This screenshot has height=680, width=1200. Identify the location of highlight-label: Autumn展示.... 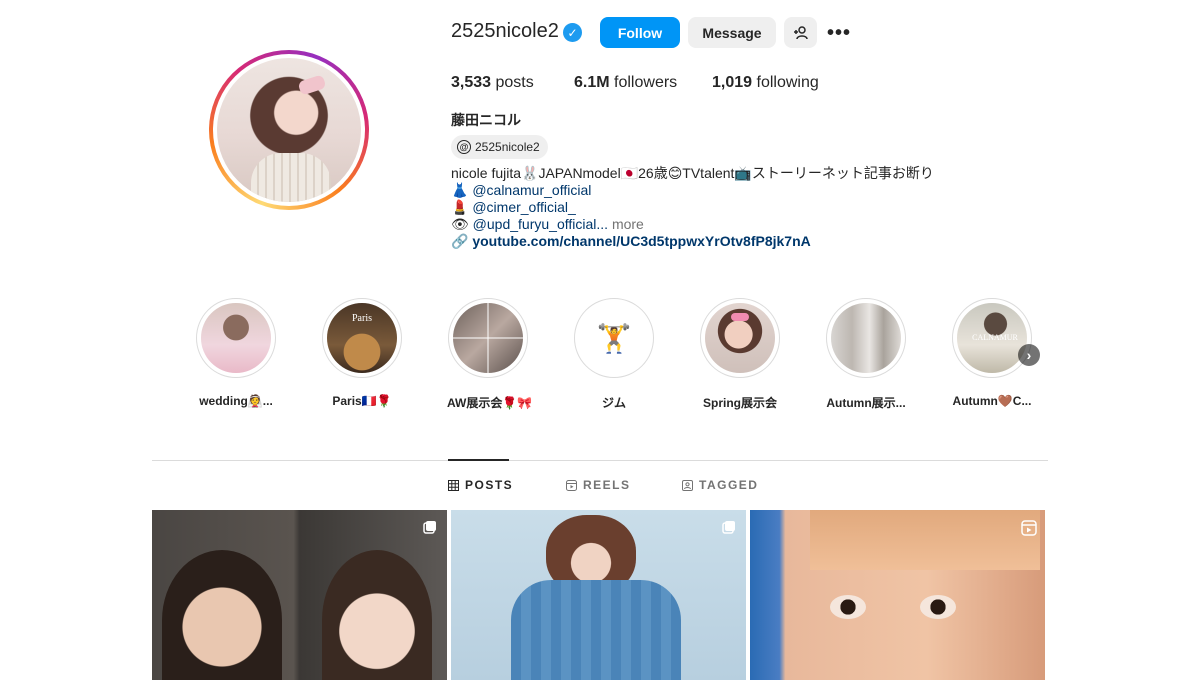
(866, 403).